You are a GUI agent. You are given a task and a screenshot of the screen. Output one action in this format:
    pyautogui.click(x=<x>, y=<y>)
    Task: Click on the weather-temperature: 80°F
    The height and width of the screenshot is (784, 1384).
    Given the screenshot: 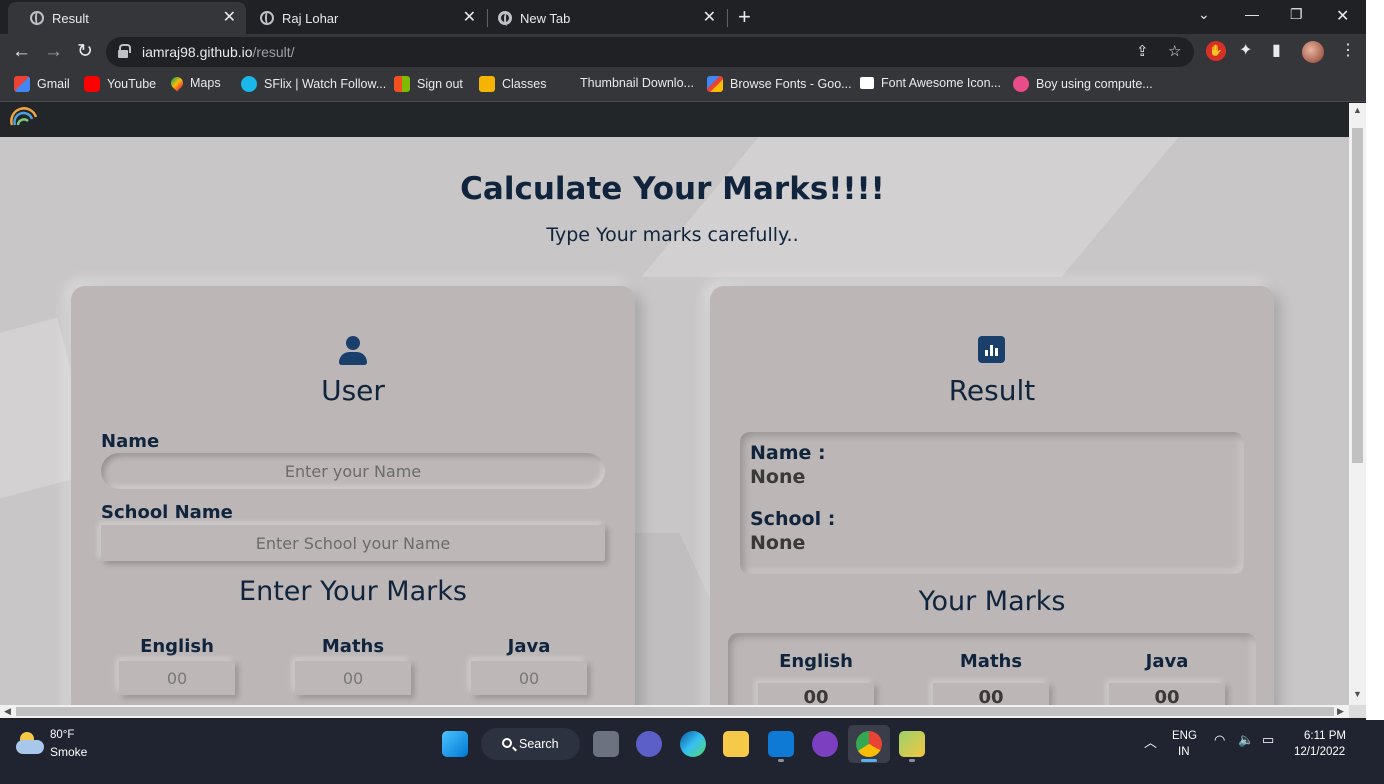 What is the action you would take?
    pyautogui.click(x=62, y=735)
    